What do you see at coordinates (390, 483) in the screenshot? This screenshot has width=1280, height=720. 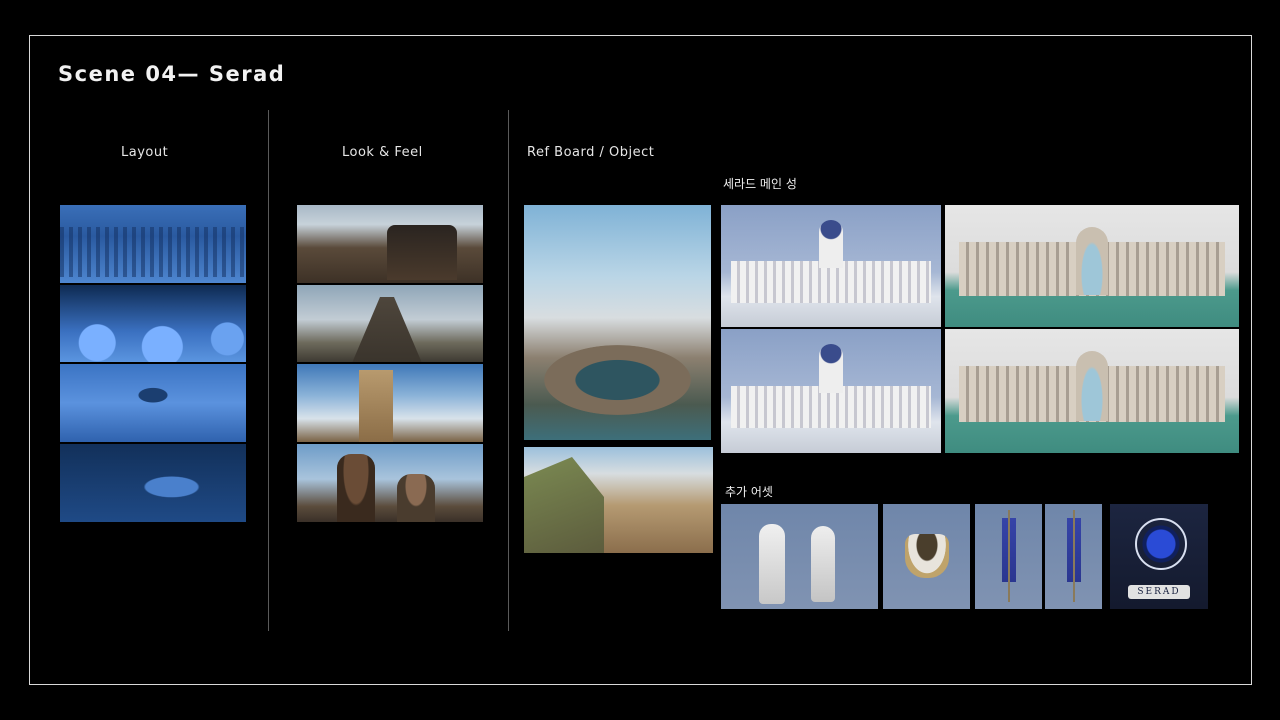 I see `look-feel-image-characters` at bounding box center [390, 483].